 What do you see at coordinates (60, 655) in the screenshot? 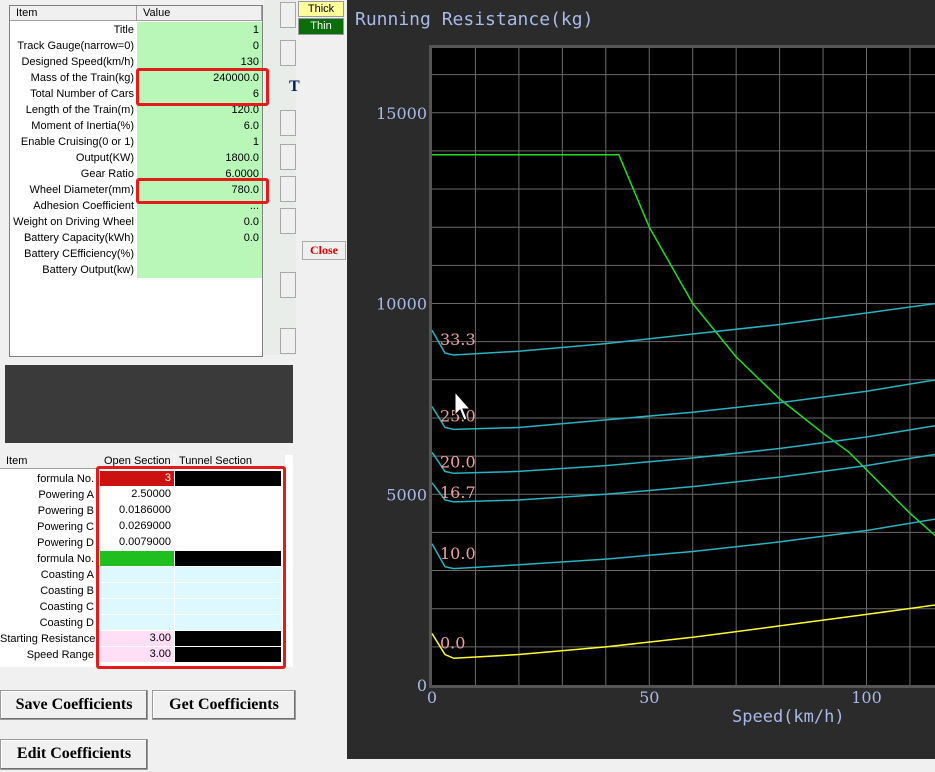
I see `coef-label: Speed Range` at bounding box center [60, 655].